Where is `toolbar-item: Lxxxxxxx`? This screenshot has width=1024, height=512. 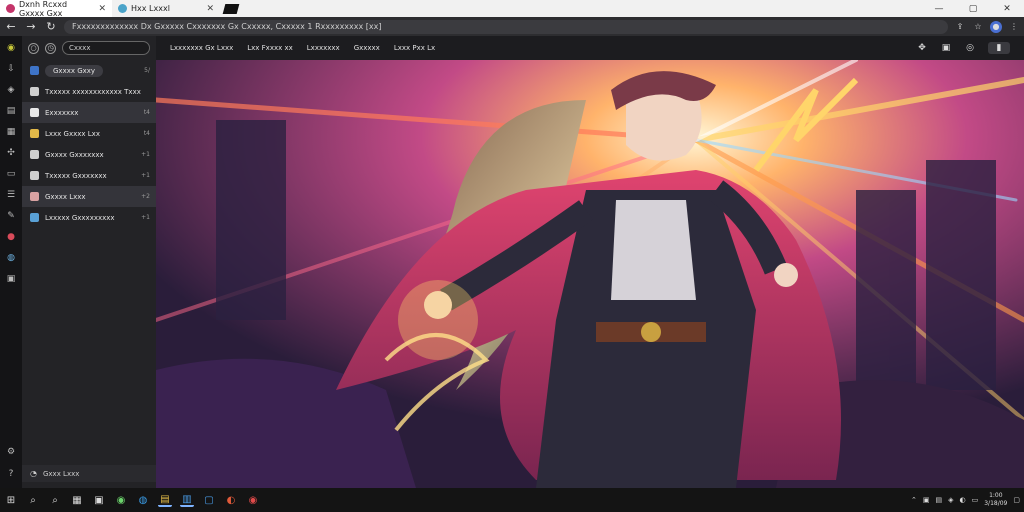 toolbar-item: Lxxxxxxx is located at coordinates (323, 48).